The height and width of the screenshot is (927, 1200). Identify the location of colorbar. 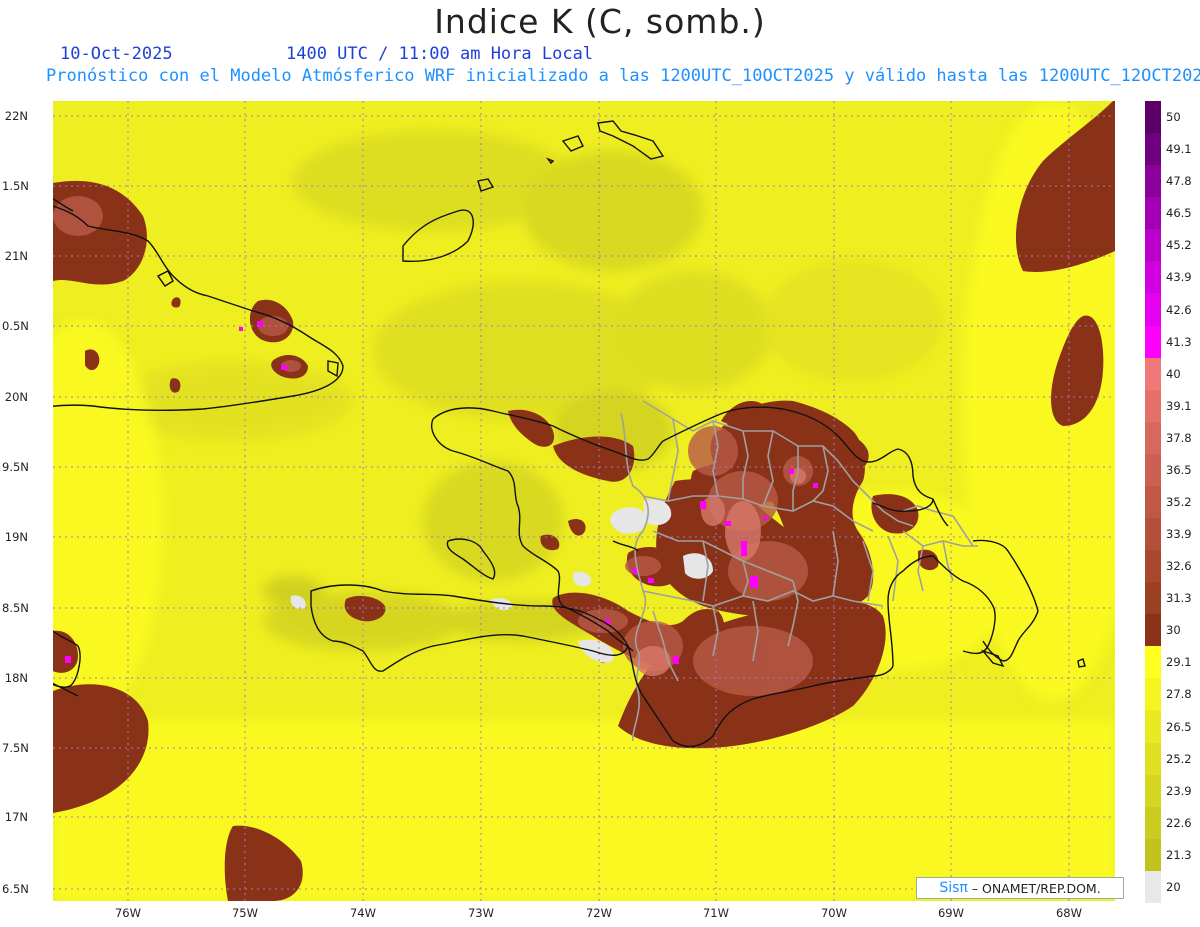
(1153, 502).